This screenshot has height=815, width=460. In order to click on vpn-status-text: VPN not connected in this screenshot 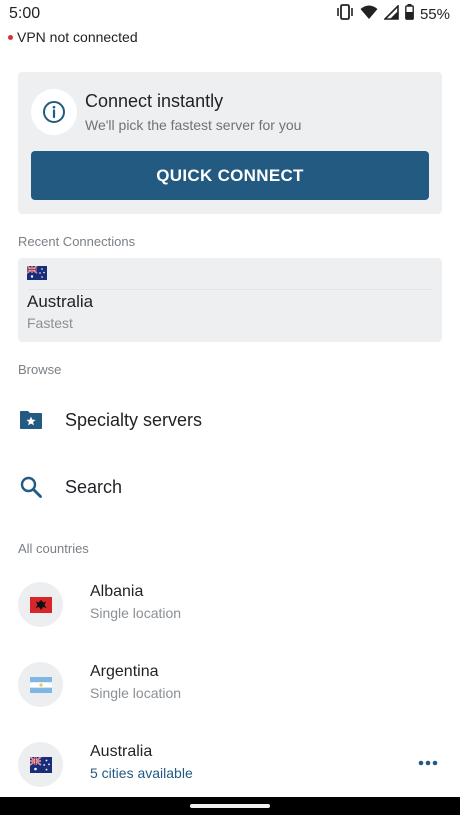, I will do `click(77, 37)`.